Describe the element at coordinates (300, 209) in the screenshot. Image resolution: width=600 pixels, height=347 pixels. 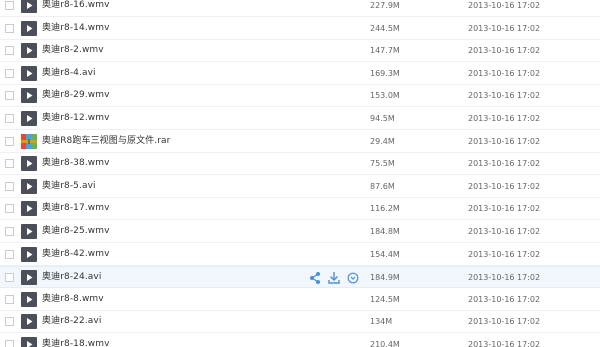
I see `file-row: 奥迪r8-17.wmv 116.2M 2013-10-16 17:02` at that location.